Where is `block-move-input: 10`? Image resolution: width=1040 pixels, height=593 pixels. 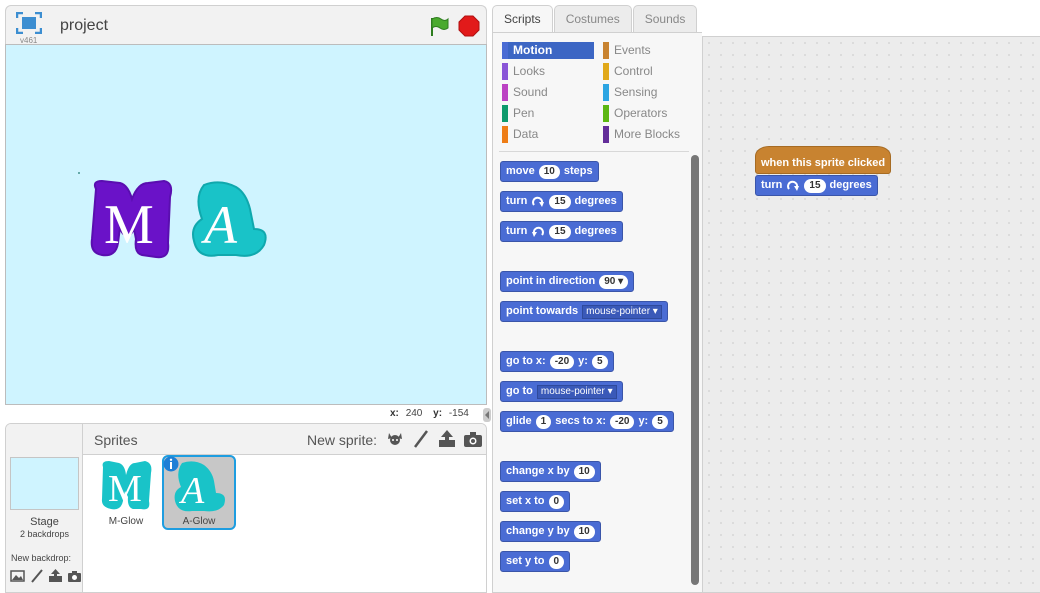 block-move-input: 10 is located at coordinates (549, 171).